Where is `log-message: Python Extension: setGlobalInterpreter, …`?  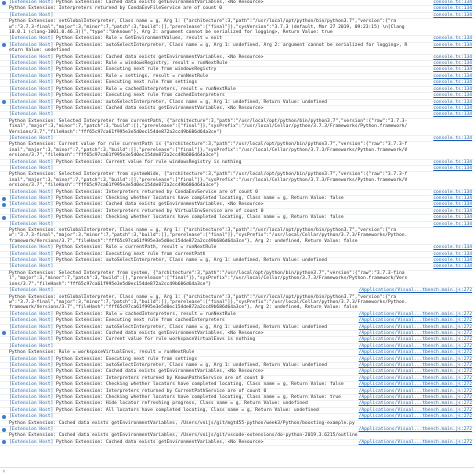 log-message: Python Extension: setGlobalInterpreter, … is located at coordinates (208, 27).